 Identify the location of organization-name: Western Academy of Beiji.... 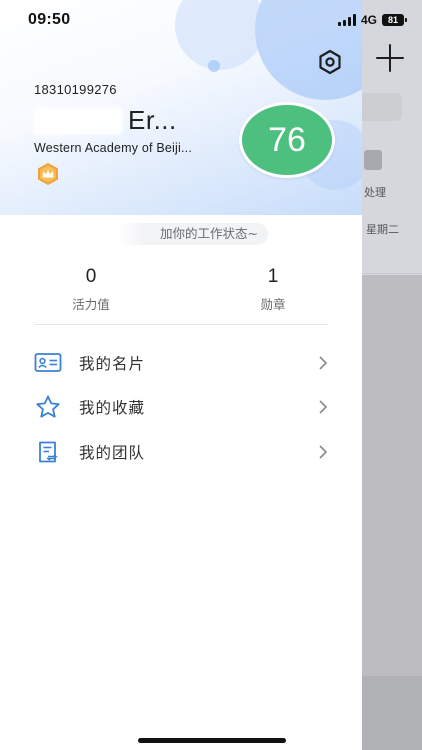
(113, 148).